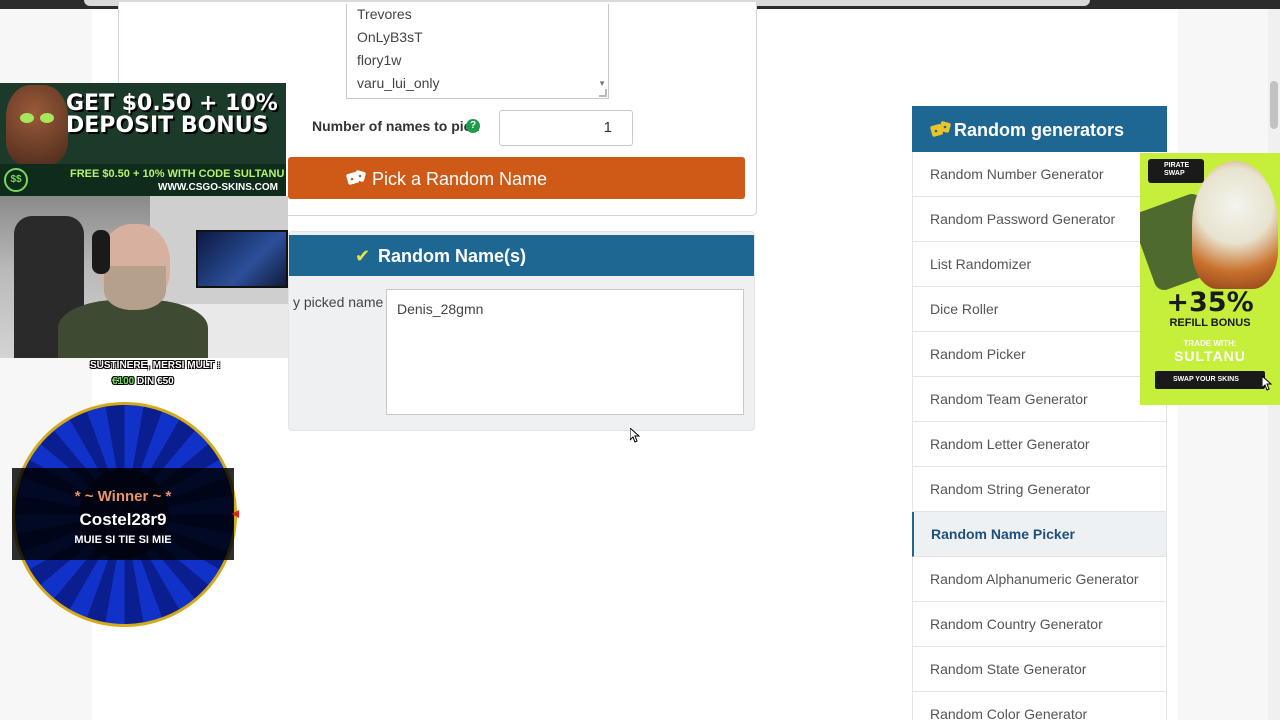  What do you see at coordinates (1039, 579) in the screenshot?
I see `sidebar-item-random-alphanumeric-generator: Random Alphanumeric Generator` at bounding box center [1039, 579].